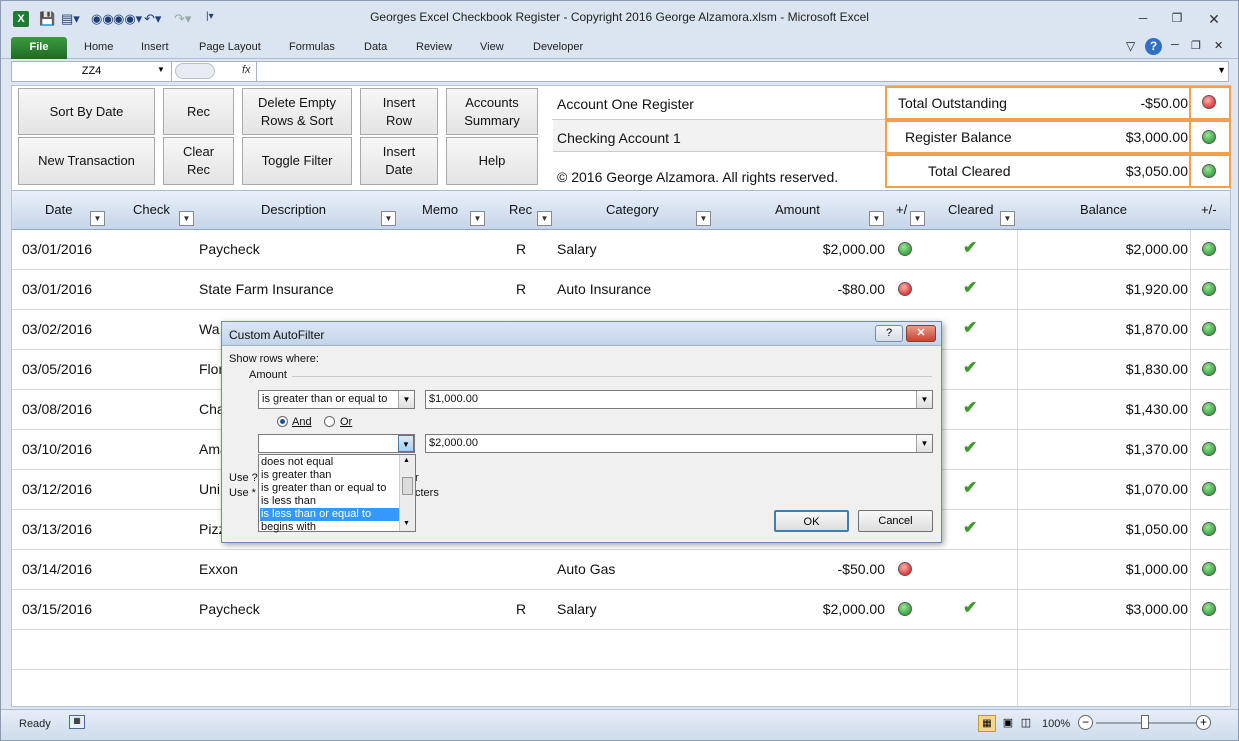  I want to click on dropdown-option: is greater than, so click(330, 475).